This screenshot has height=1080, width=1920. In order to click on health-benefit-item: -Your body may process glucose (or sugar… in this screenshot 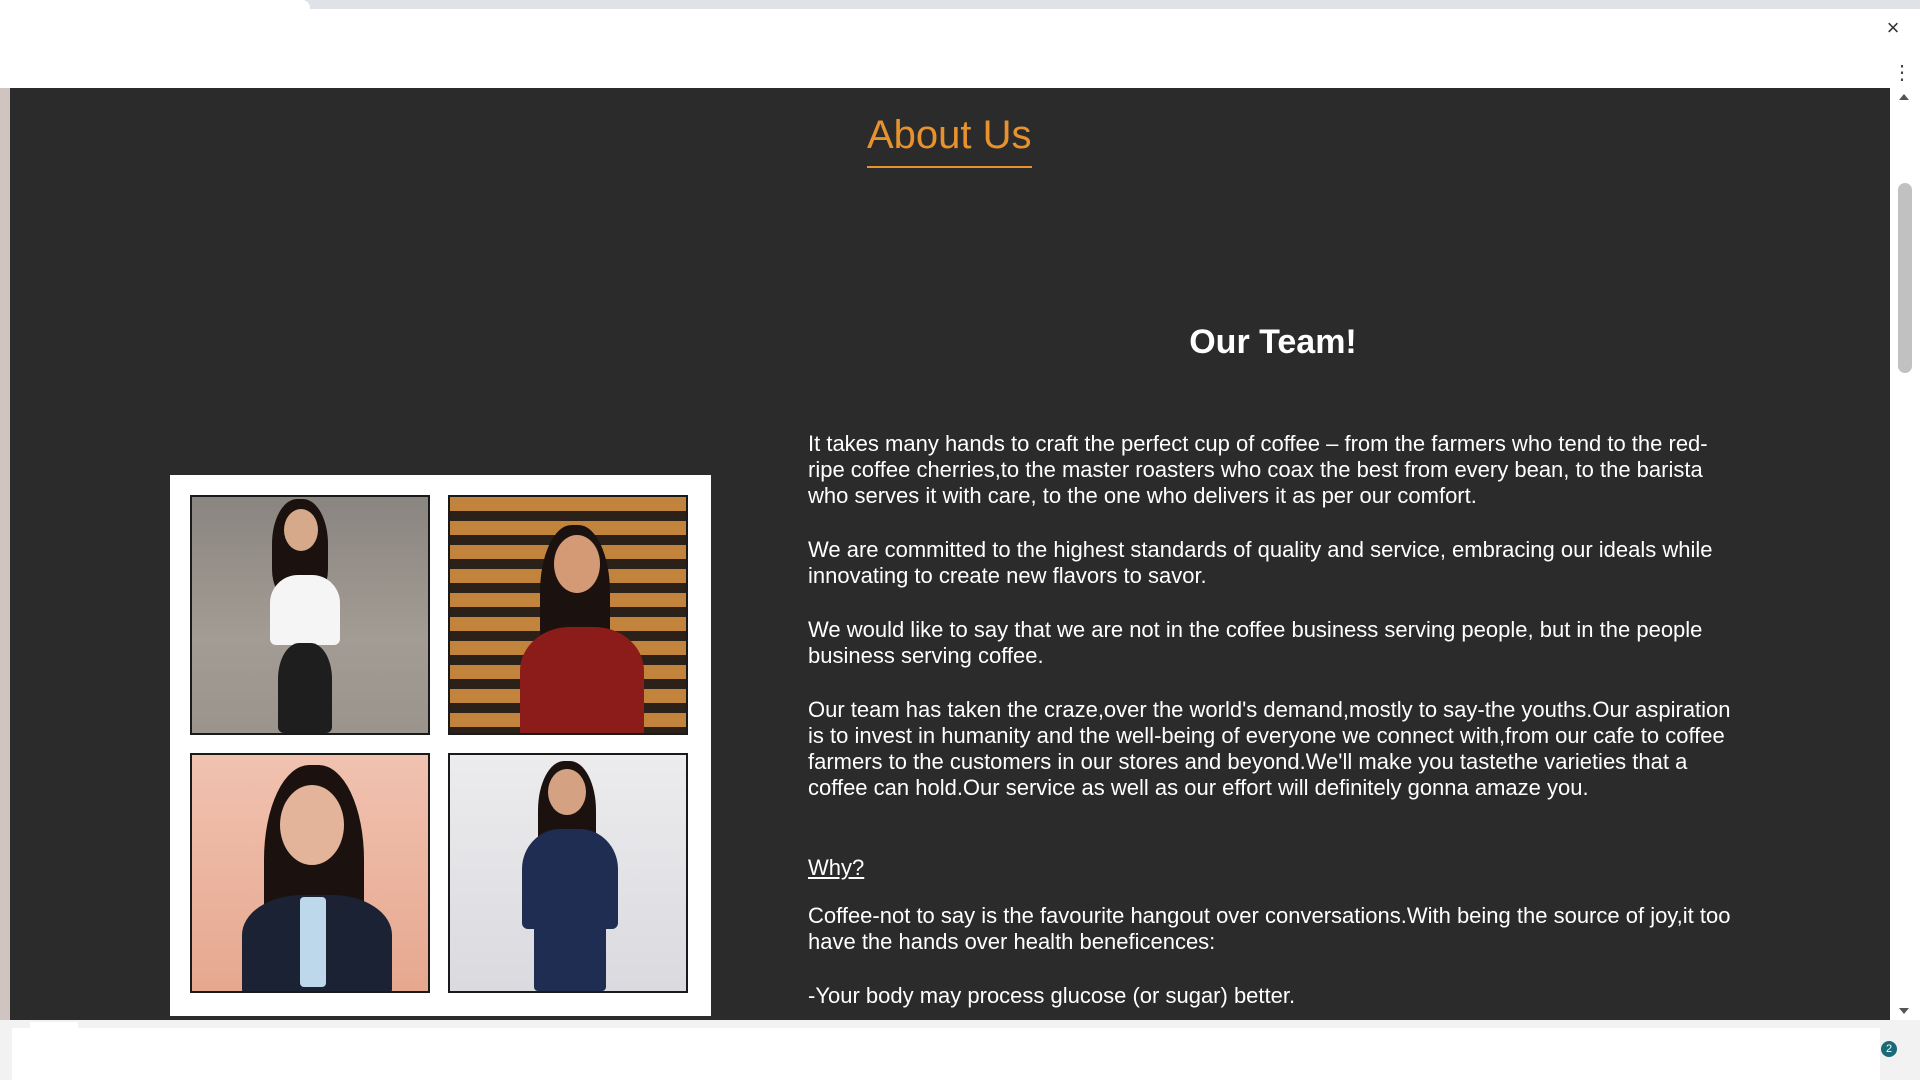, I will do `click(1052, 995)`.